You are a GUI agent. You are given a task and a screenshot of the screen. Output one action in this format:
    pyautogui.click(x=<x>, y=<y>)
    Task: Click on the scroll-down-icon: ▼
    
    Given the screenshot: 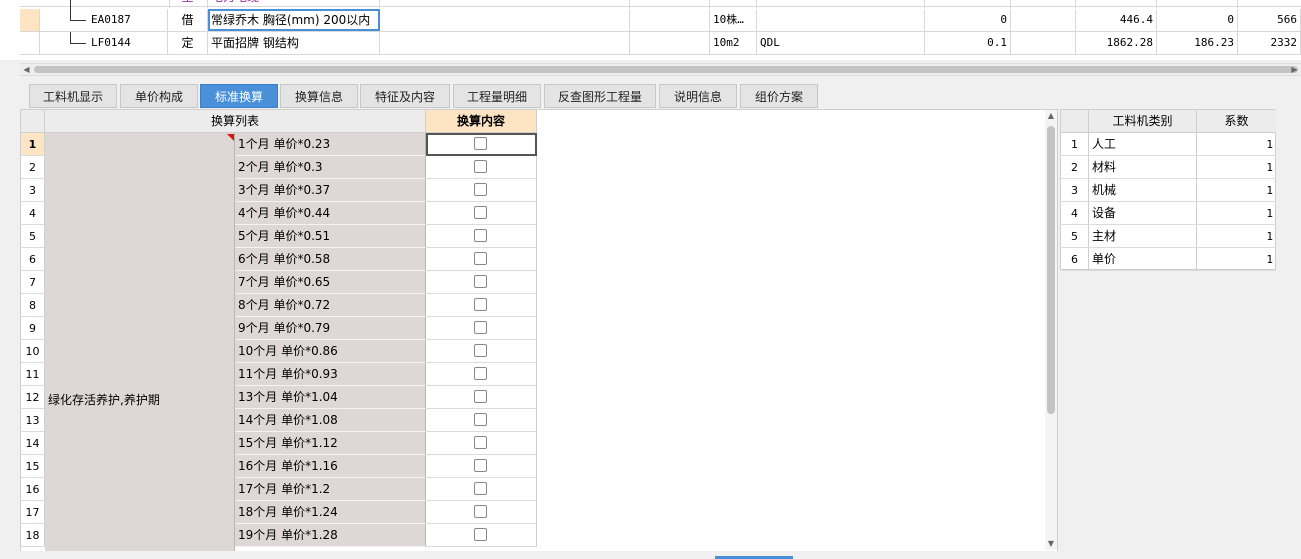 What is the action you would take?
    pyautogui.click(x=1051, y=544)
    